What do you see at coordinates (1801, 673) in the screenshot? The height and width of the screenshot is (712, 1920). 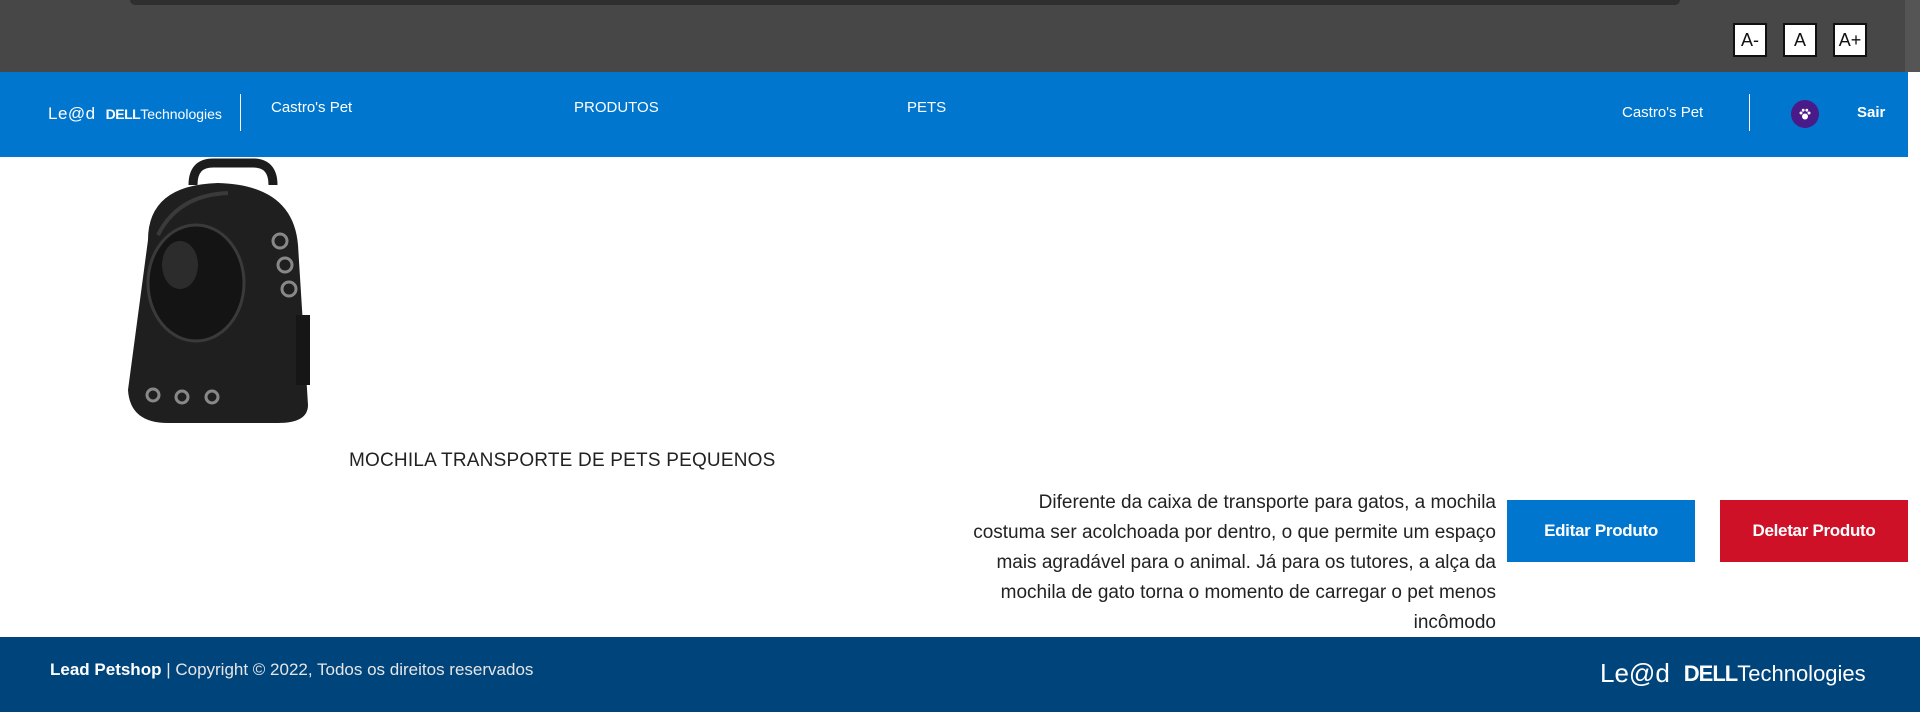 I see `footer-technologies-logo: Technologies` at bounding box center [1801, 673].